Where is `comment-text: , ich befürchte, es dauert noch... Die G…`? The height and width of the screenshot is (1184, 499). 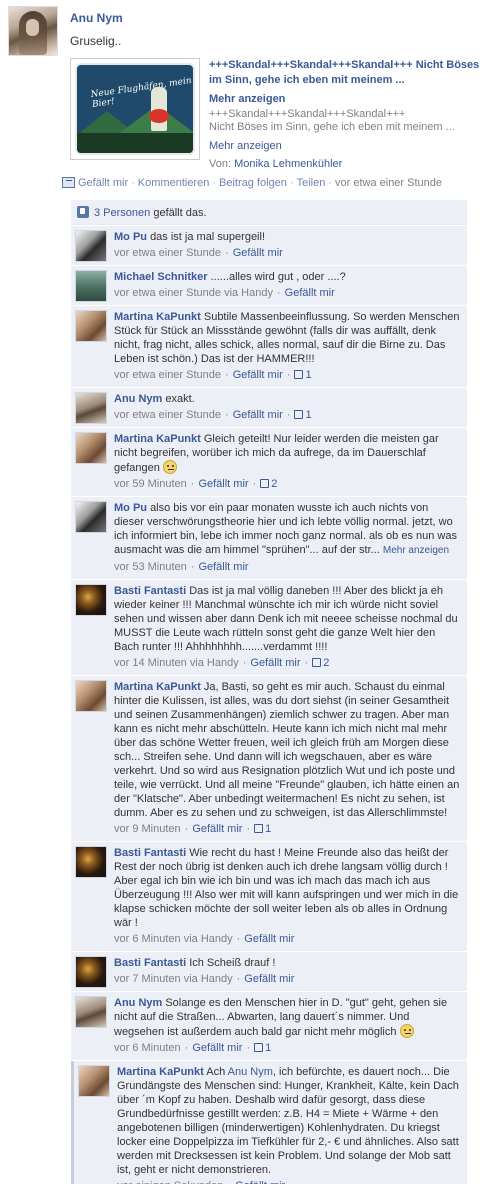 comment-text: , ich befürchte, es dauert noch... Die G… is located at coordinates (288, 1121).